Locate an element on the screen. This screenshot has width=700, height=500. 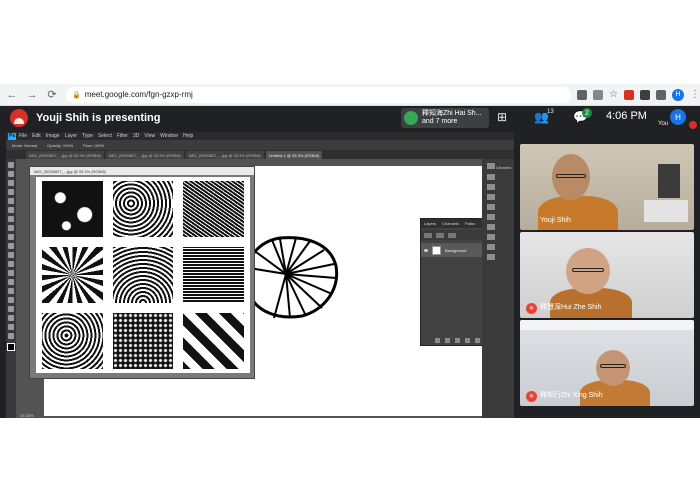
ps-menu-file: File is located at coordinates (23, 136).